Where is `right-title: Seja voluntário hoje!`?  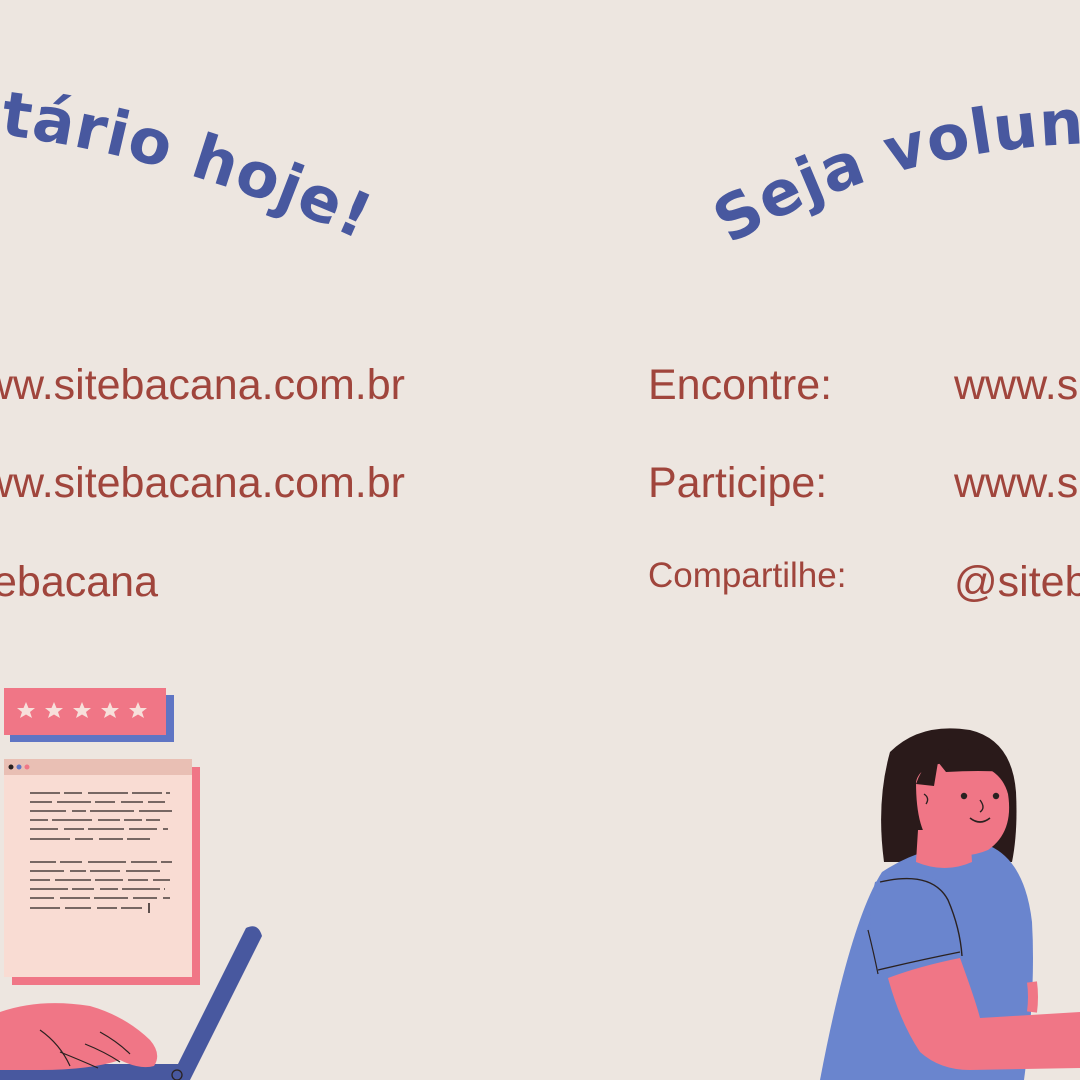
right-title: Seja voluntário hoje! is located at coordinates (890, 171).